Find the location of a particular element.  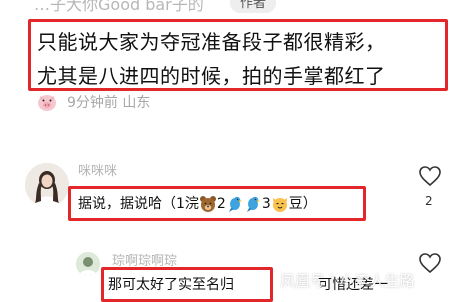

watermark: 凤凰号 | 小李人生路 is located at coordinates (347, 281).